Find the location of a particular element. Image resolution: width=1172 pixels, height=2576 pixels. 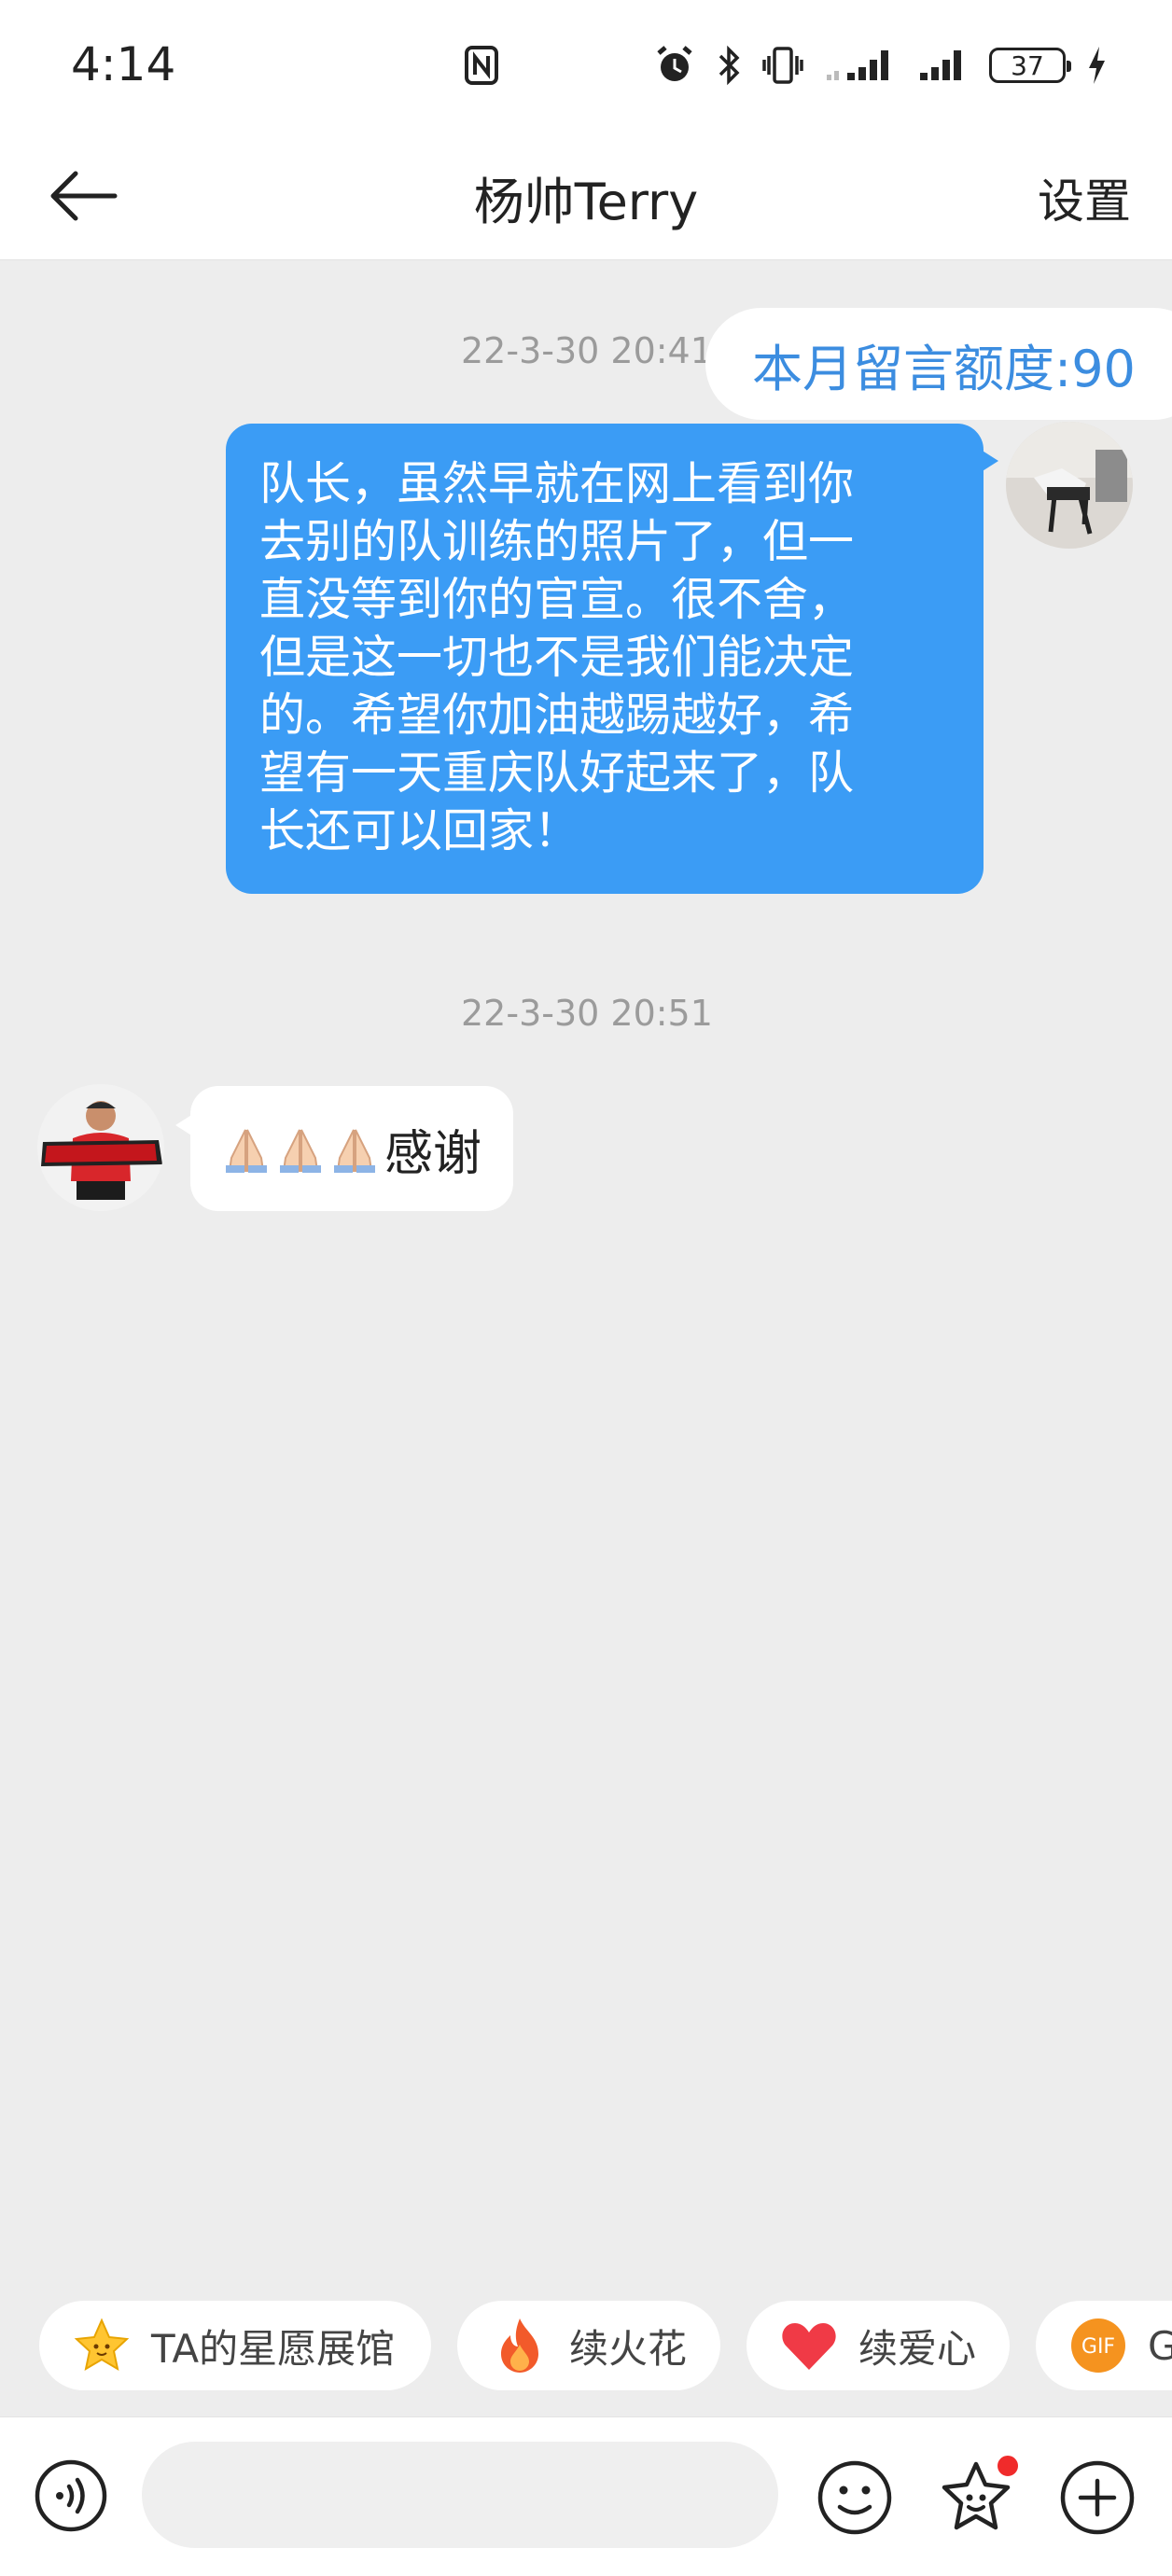

heart-icon is located at coordinates (809, 2345).